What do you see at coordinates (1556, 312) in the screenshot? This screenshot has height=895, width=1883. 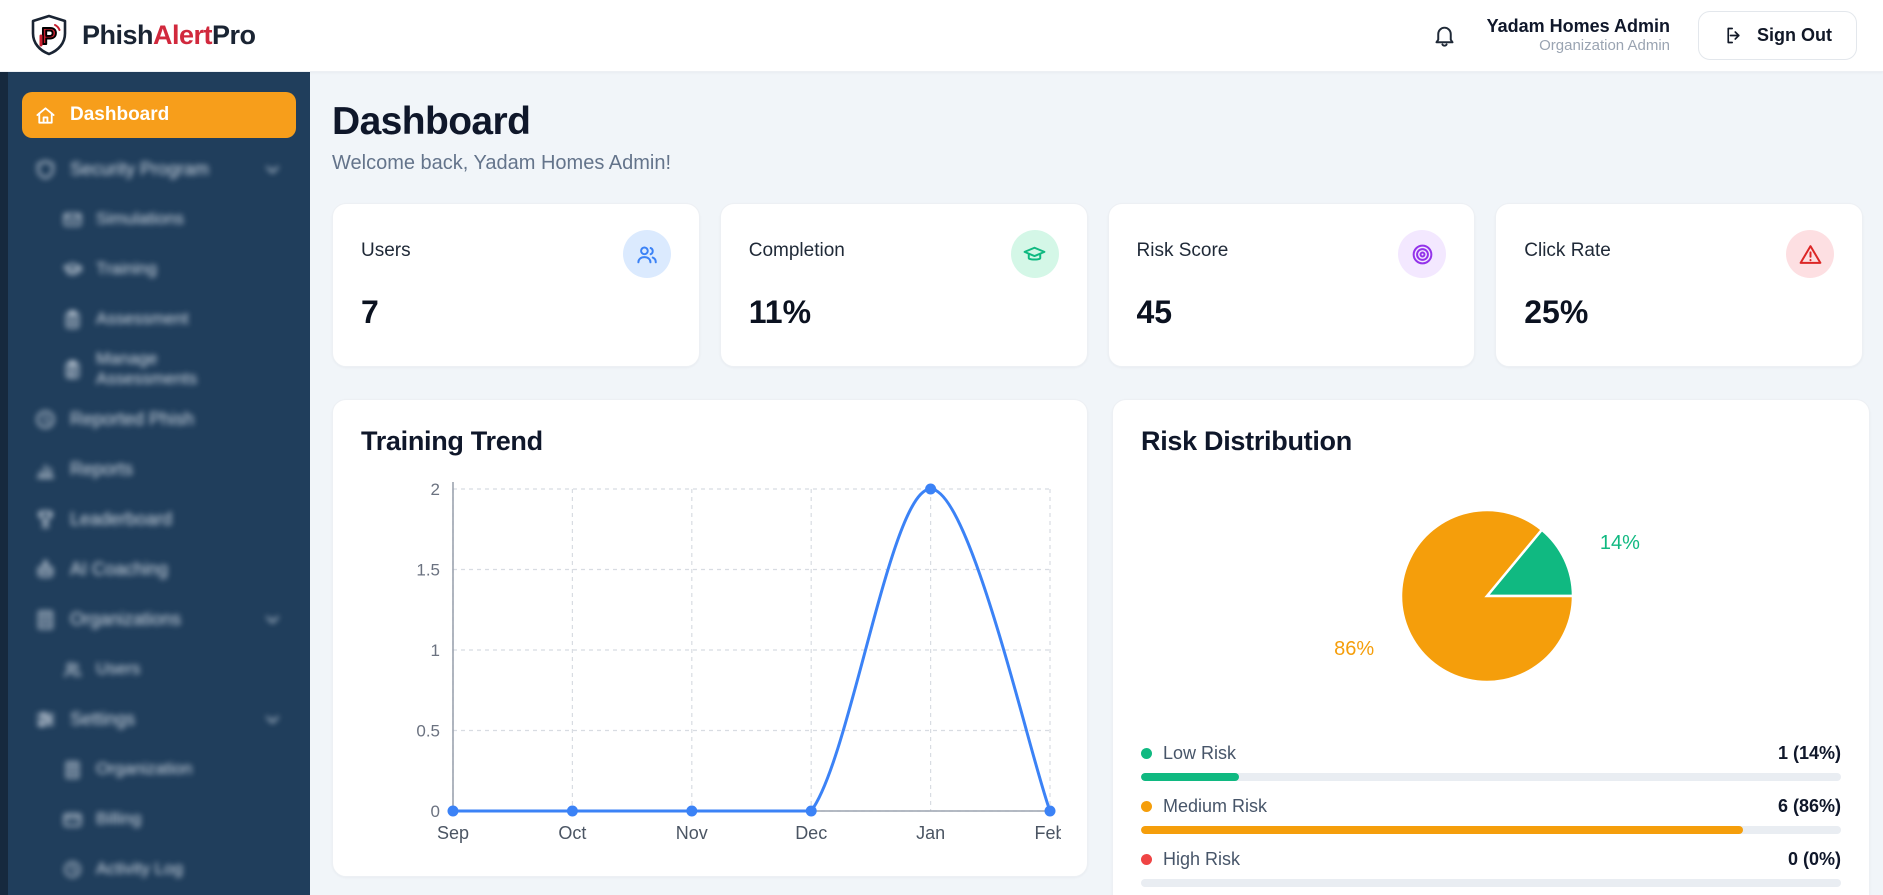 I see `stat-value: 25%` at bounding box center [1556, 312].